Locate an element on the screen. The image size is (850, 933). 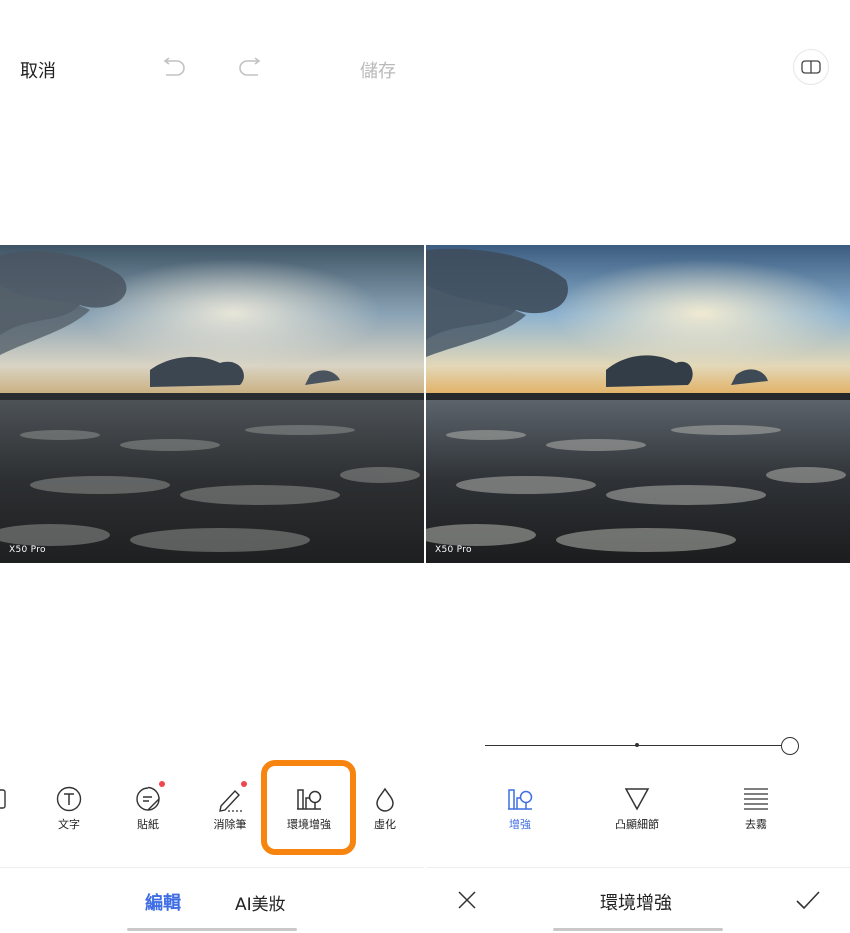
option-dehaze: 去霧 is located at coordinates (756, 809).